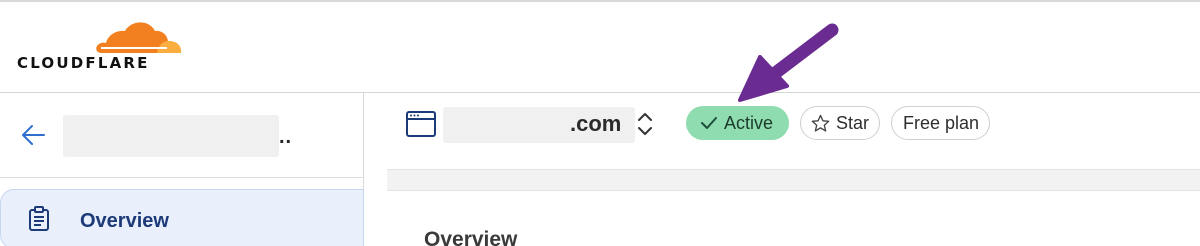 Image resolution: width=1200 pixels, height=246 pixels. I want to click on cloudflare-logo: CLOUDFLARE, so click(99, 47).